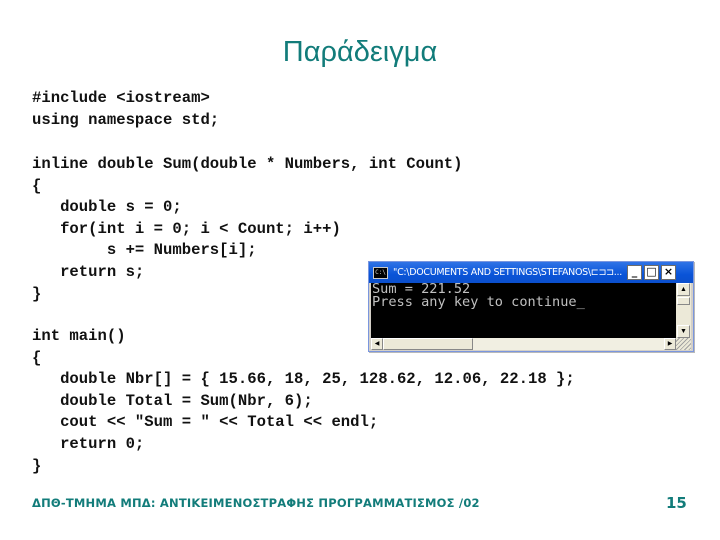 The height and width of the screenshot is (540, 720). Describe the element at coordinates (683, 344) in the screenshot. I see `resize-grip-icon` at that location.